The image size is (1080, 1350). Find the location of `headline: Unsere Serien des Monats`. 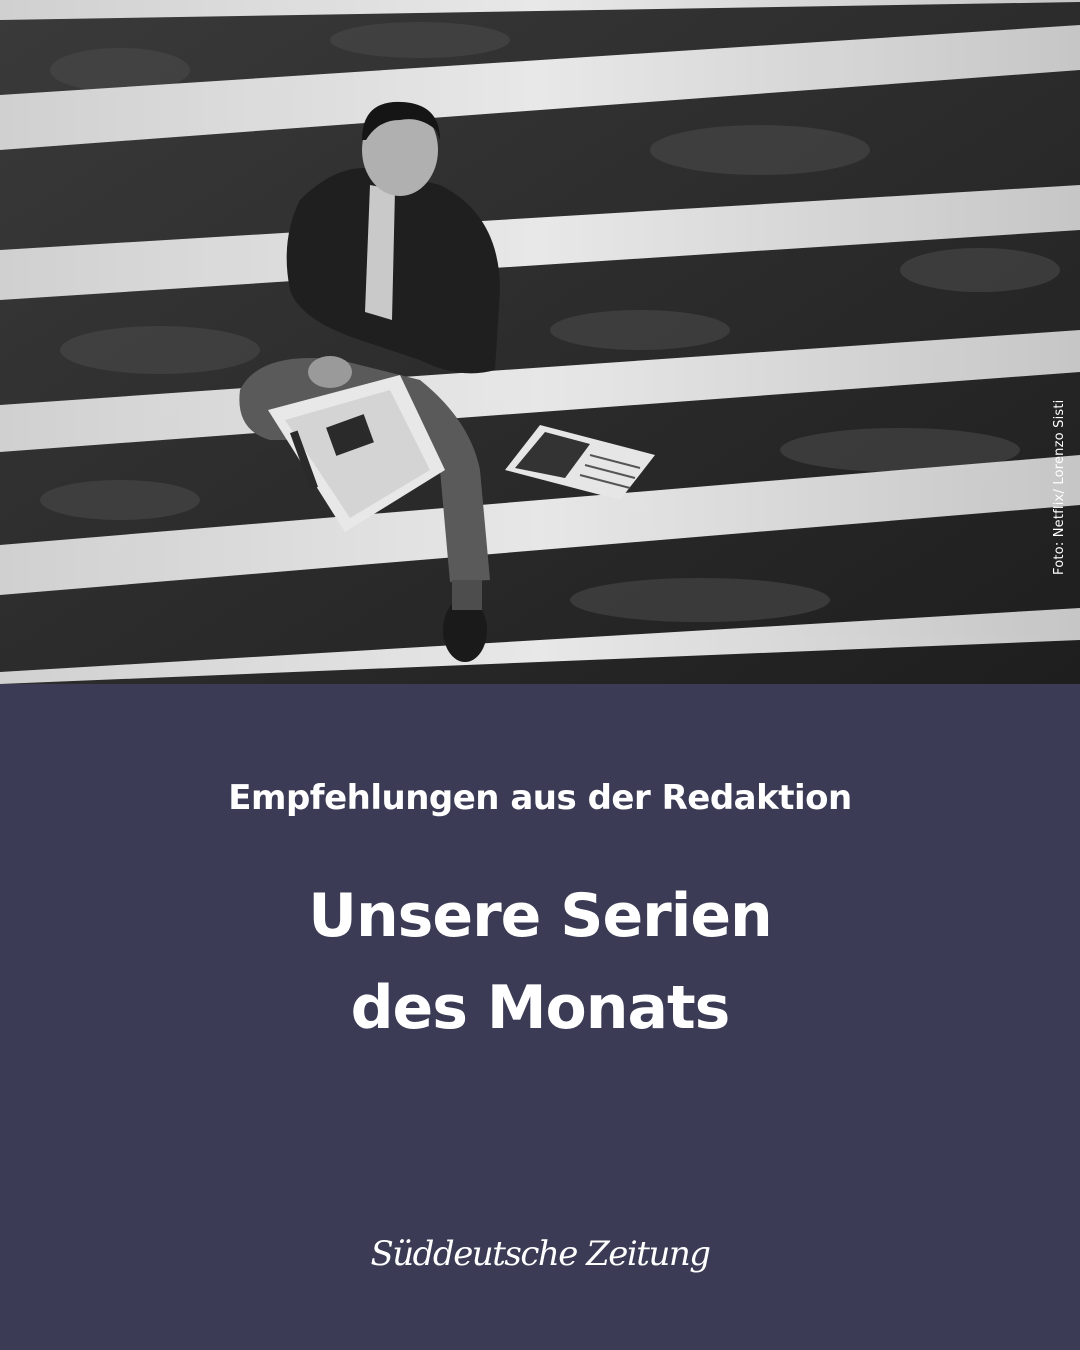

headline: Unsere Serien des Monats is located at coordinates (540, 962).